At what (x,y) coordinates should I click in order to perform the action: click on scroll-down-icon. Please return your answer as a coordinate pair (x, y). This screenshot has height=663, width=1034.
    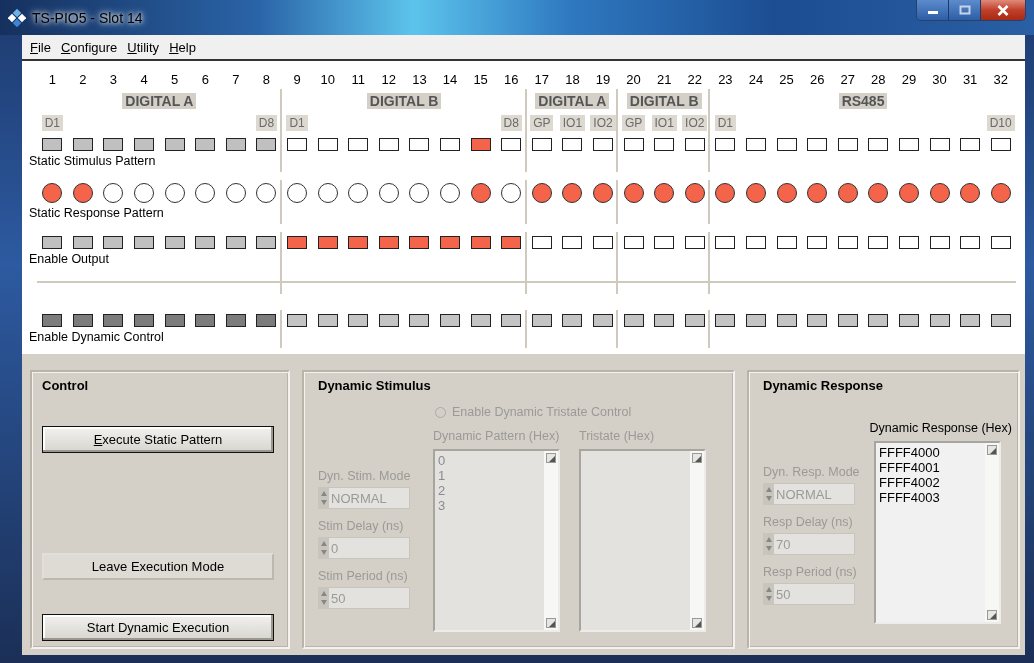
    Looking at the image, I should click on (992, 615).